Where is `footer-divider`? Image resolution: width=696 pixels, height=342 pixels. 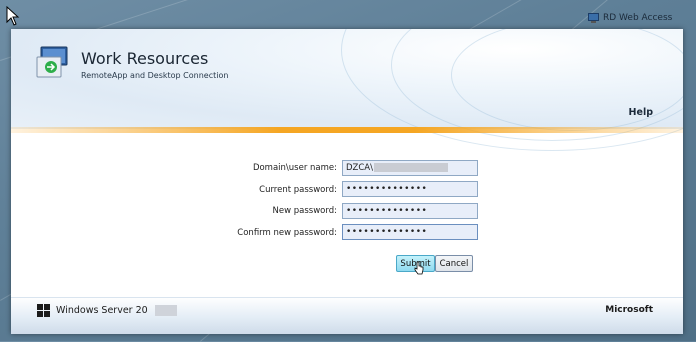
footer-divider is located at coordinates (347, 297).